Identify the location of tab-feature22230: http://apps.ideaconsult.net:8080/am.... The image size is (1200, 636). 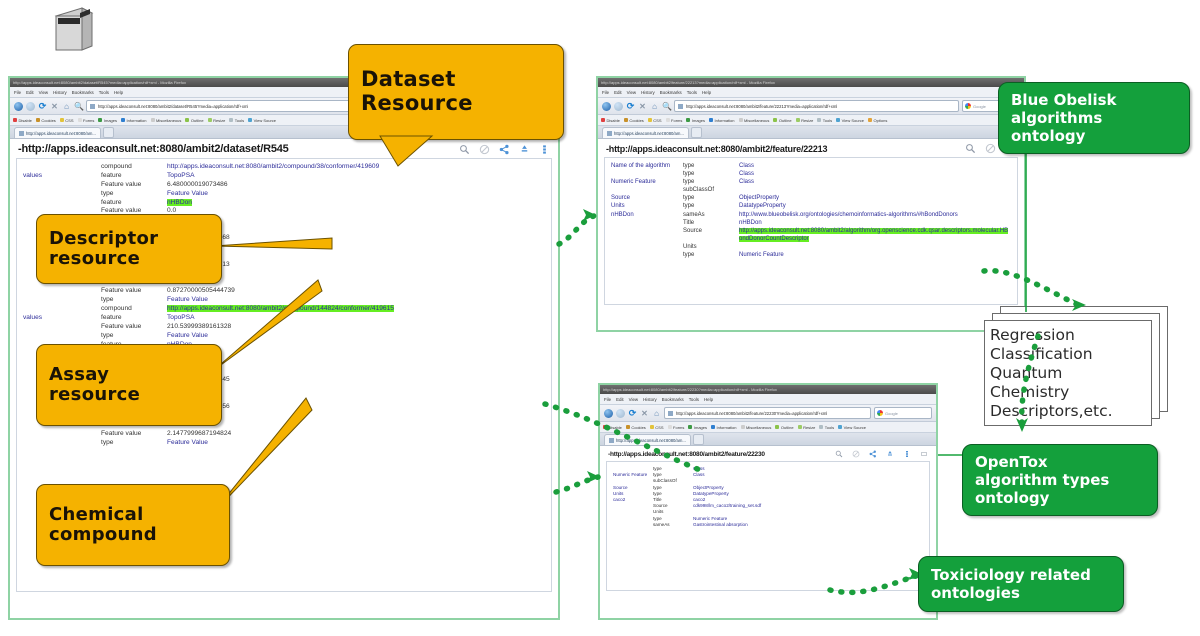
(647, 439).